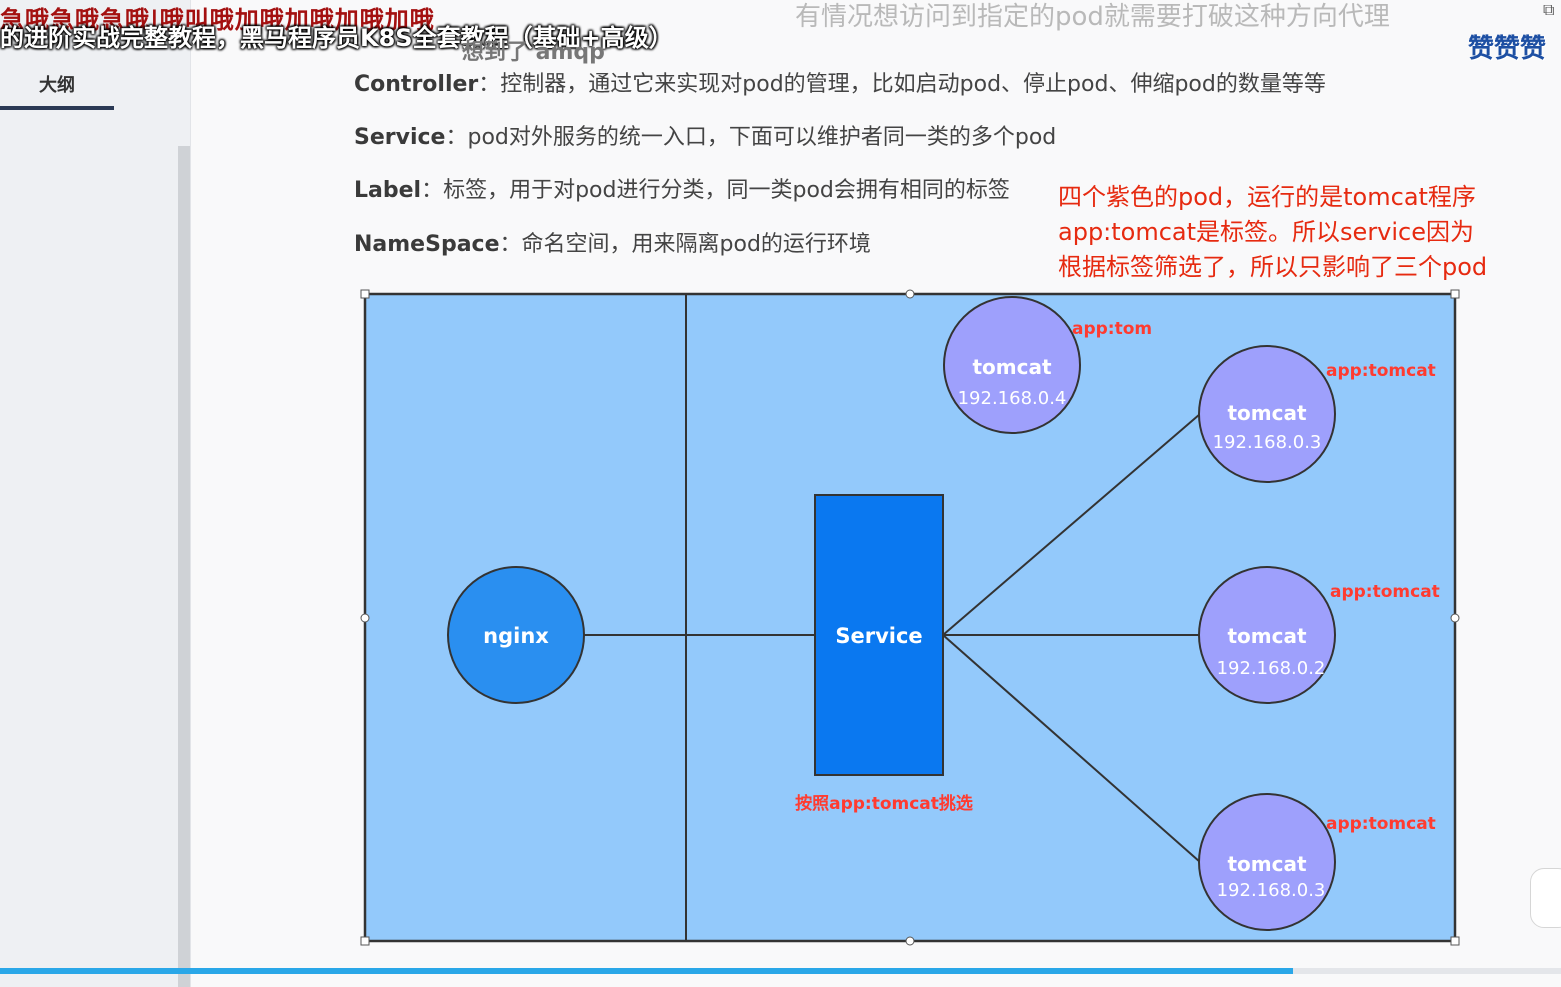 The width and height of the screenshot is (1561, 987). I want to click on pod-ip: 192.168.0.4, so click(1012, 398).